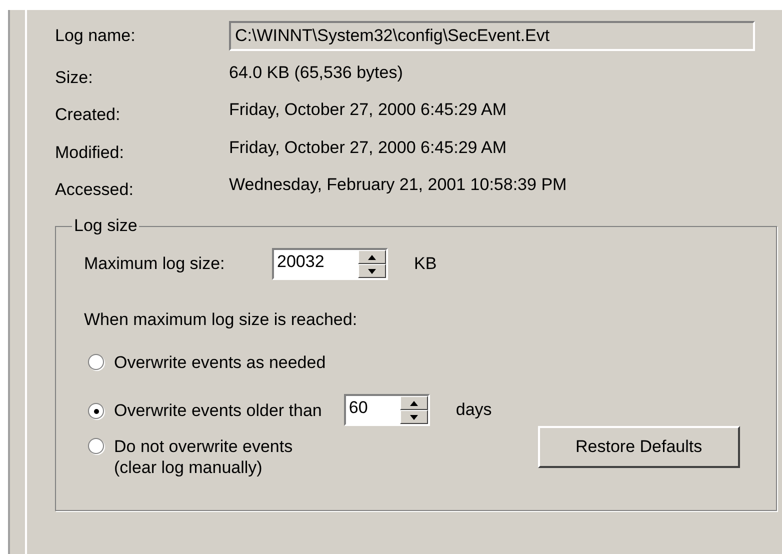 This screenshot has width=782, height=554. I want to click on option-label: Overwrite events as needed, so click(220, 362).